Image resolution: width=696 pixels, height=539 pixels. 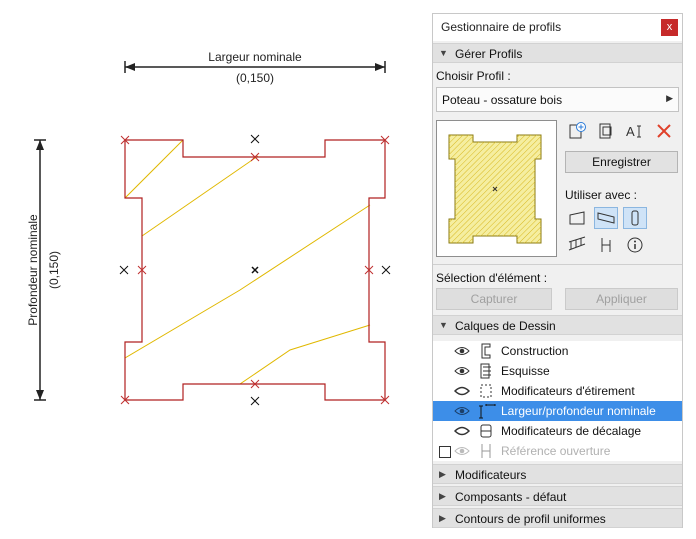 What do you see at coordinates (621, 162) in the screenshot?
I see `save-button: Enregistrer` at bounding box center [621, 162].